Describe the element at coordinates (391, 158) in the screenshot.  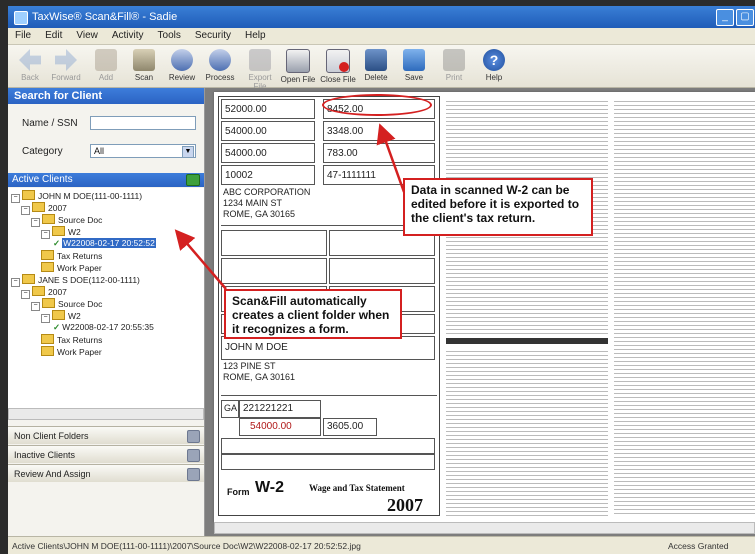
I see `arrow-to-federal-tax` at that location.